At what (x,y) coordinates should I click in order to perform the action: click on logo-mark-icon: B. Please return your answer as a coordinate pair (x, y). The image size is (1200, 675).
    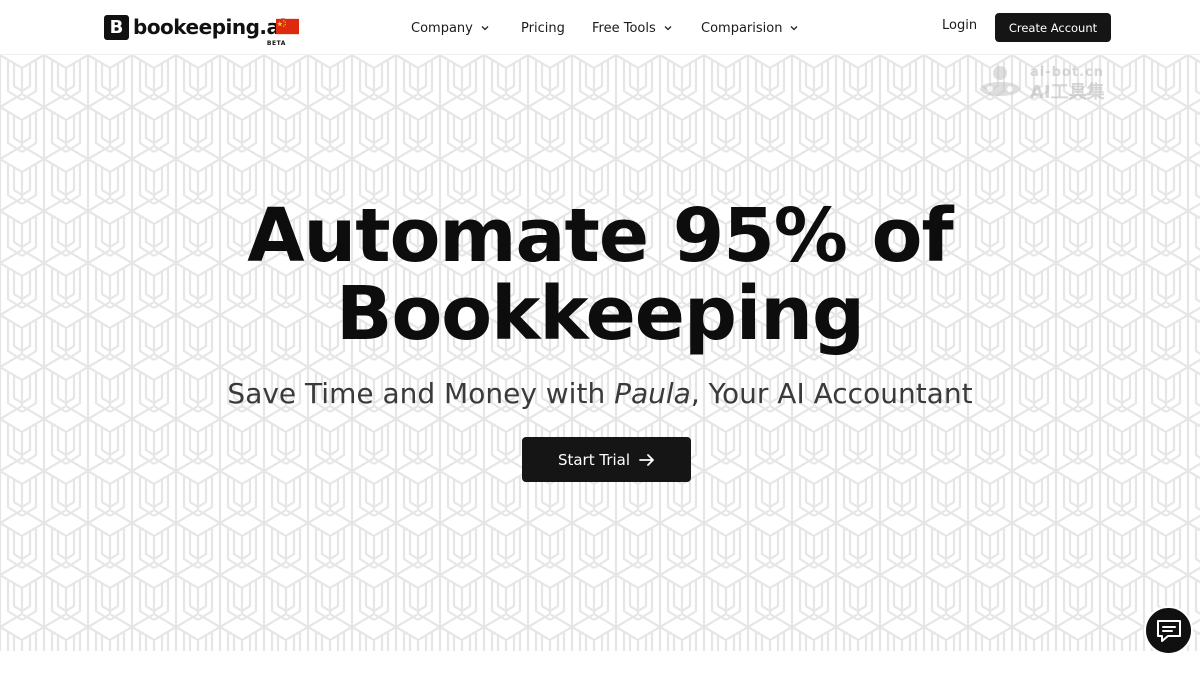
    Looking at the image, I should click on (116, 27).